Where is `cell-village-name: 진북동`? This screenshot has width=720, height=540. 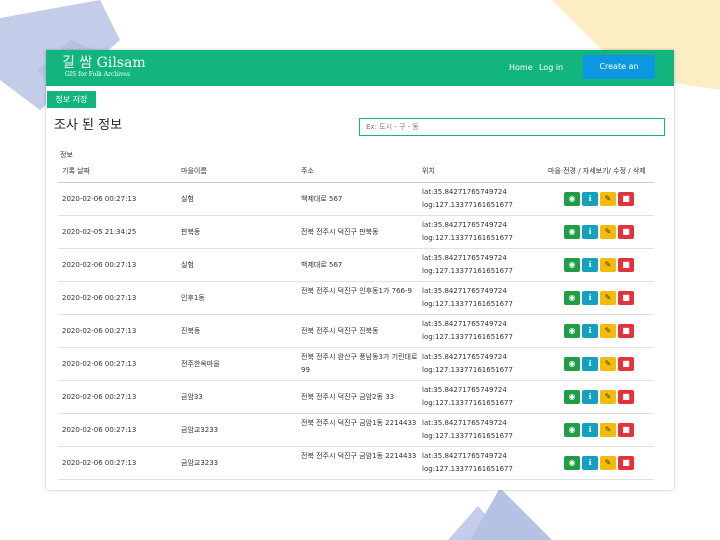 cell-village-name: 진북동 is located at coordinates (191, 331).